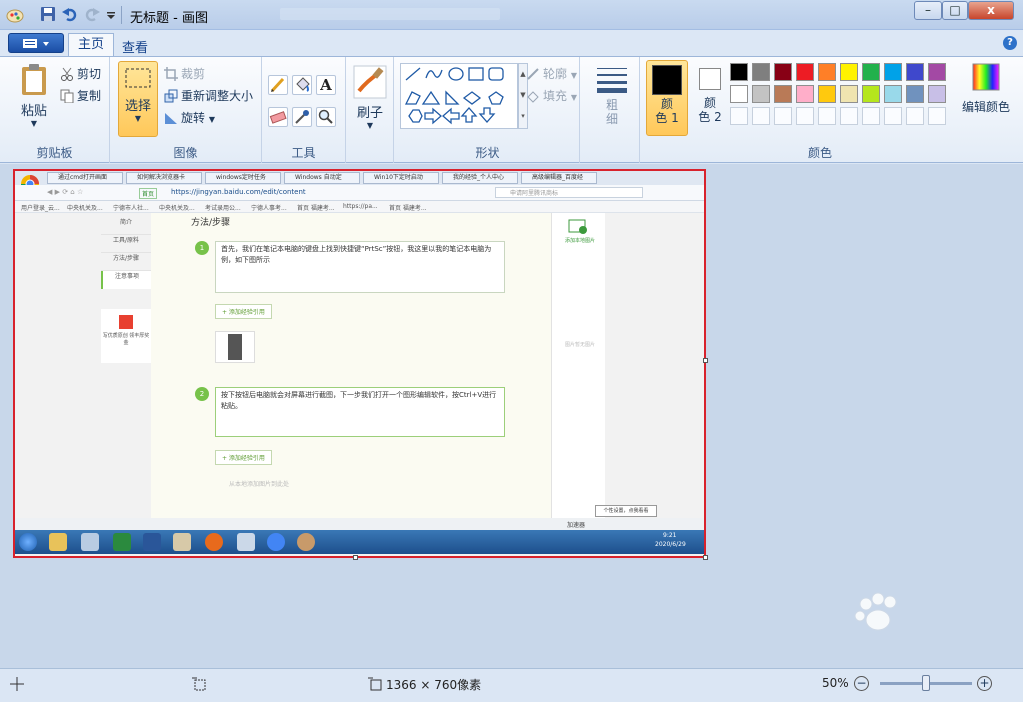  What do you see at coordinates (212, 119) in the screenshot?
I see `rotate-dropdown-icon: ▼` at bounding box center [212, 119].